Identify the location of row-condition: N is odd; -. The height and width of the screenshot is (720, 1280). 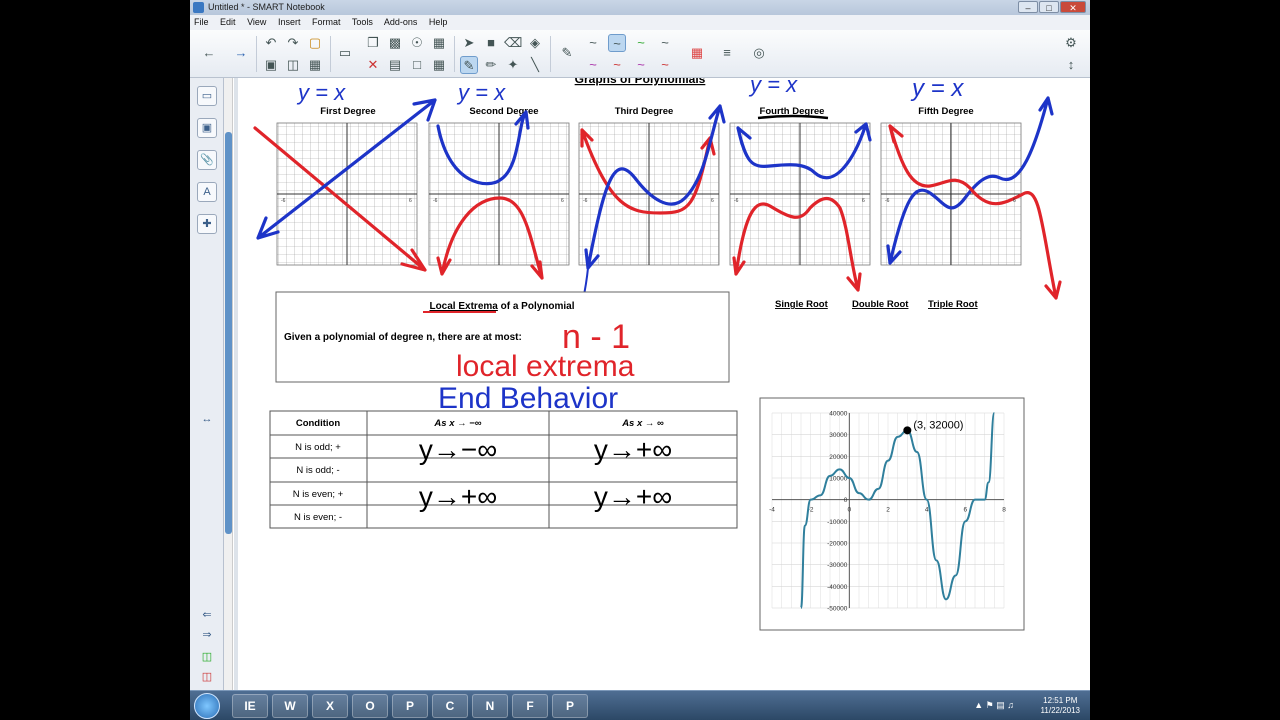
(317, 470).